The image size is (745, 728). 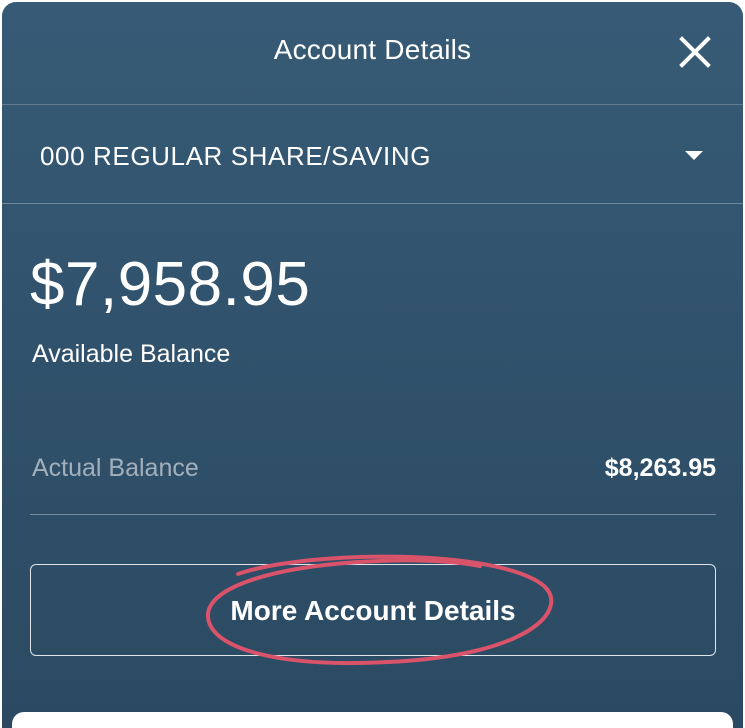 What do you see at coordinates (373, 478) in the screenshot?
I see `actual-balance-row: Actual Balance $8,263.95` at bounding box center [373, 478].